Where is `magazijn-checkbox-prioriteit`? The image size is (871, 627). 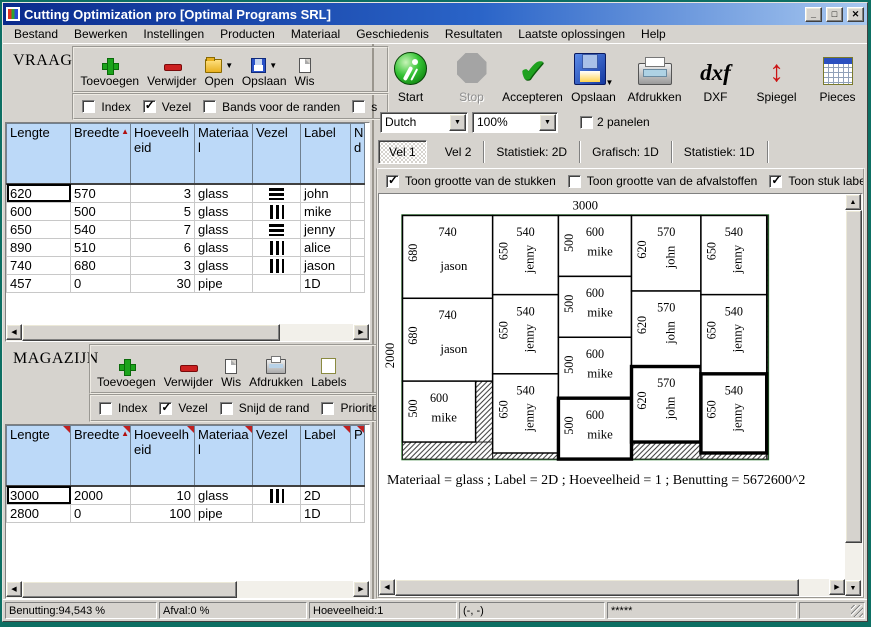 magazijn-checkbox-prioriteit is located at coordinates (328, 408).